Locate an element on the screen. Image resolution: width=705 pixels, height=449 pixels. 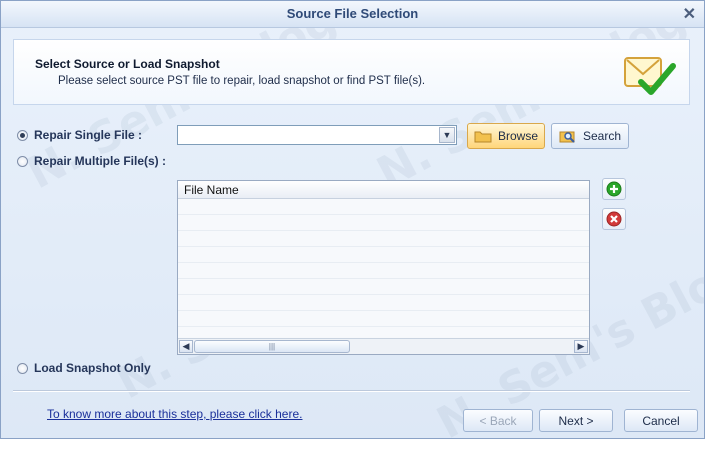
scroll-thumb: ||| is located at coordinates (272, 346).